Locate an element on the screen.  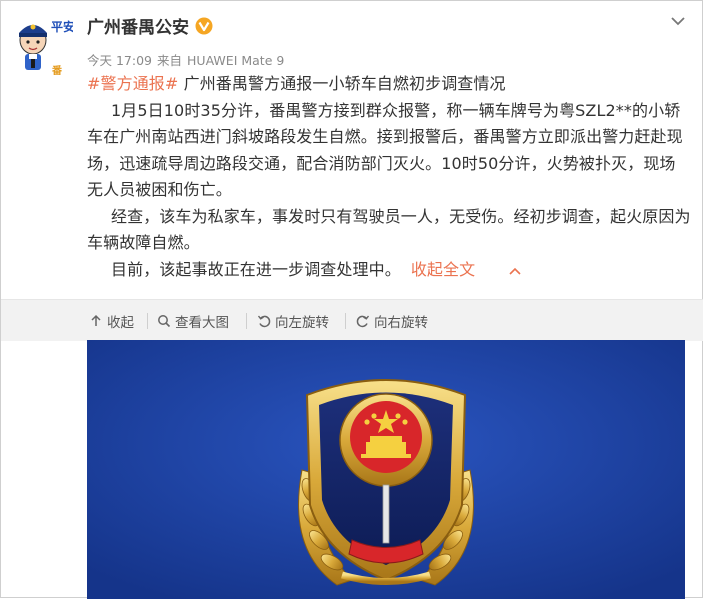
avatar-text-top: 平安 is located at coordinates (62, 26).